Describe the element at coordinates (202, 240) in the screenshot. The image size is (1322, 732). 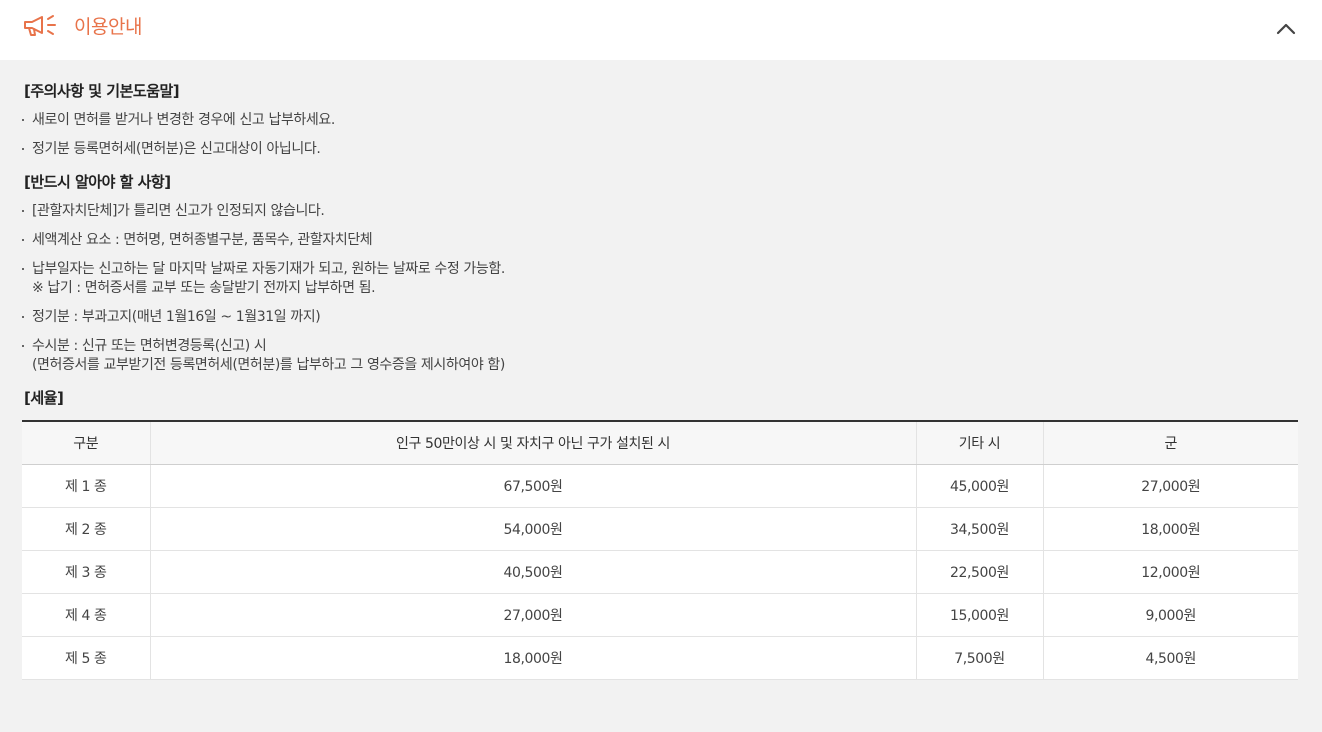
I see `list-item-text: 세액계산 요소 : 면허명, 면허종별구분, 품목수, 관할자치단체` at that location.